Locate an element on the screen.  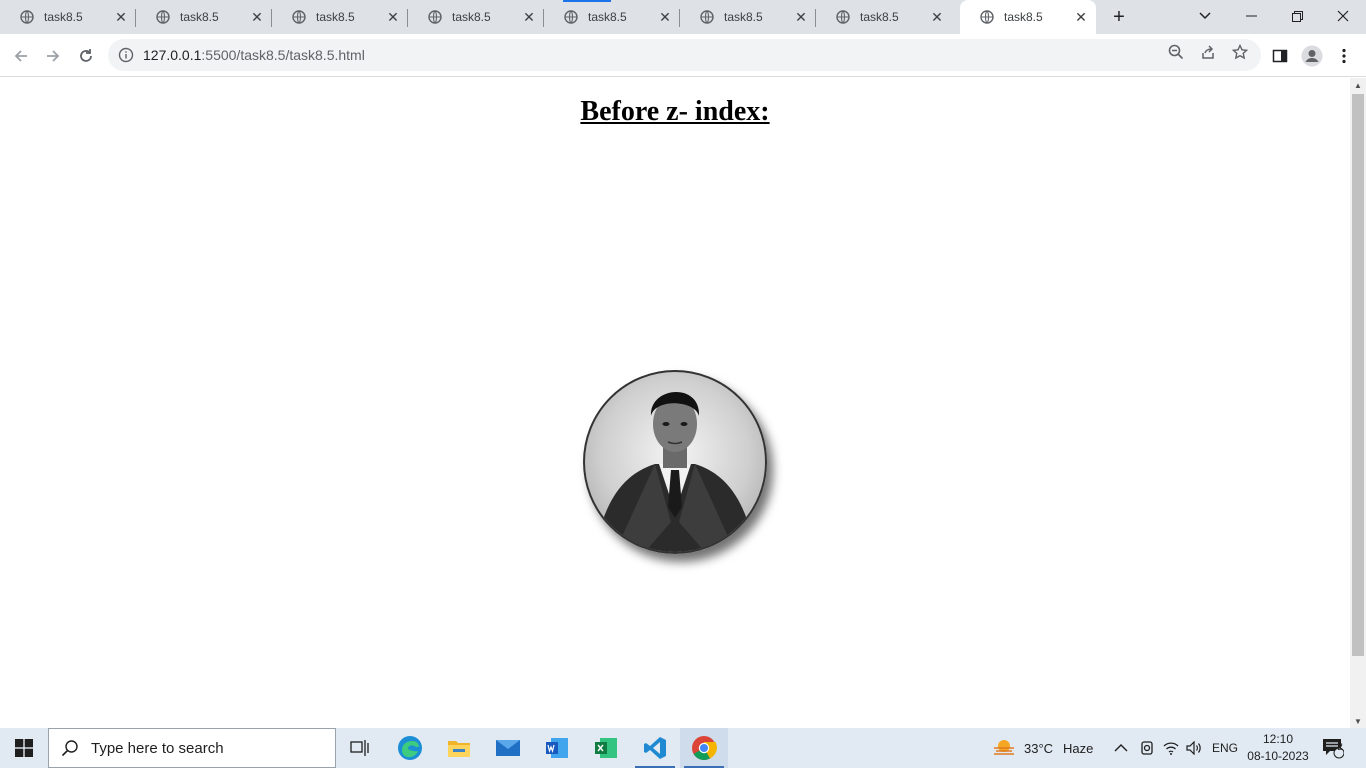
url-path: :5500/task8.5/task8.5.html is located at coordinates (283, 55).